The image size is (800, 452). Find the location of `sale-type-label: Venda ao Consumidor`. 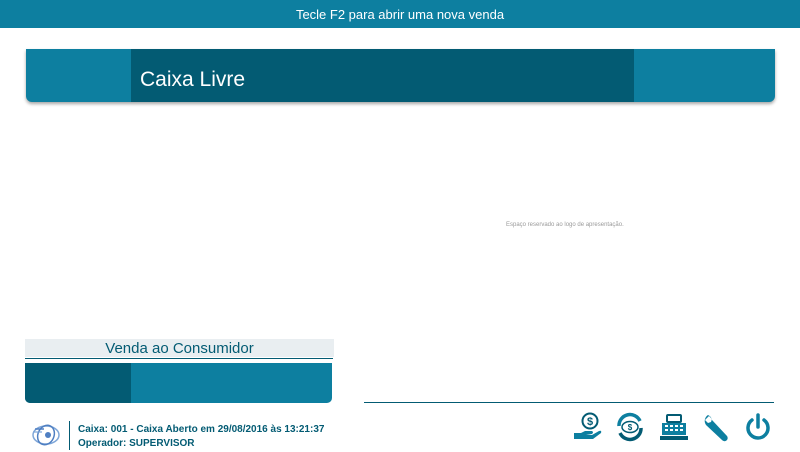

sale-type-label: Venda ao Consumidor is located at coordinates (179, 348).